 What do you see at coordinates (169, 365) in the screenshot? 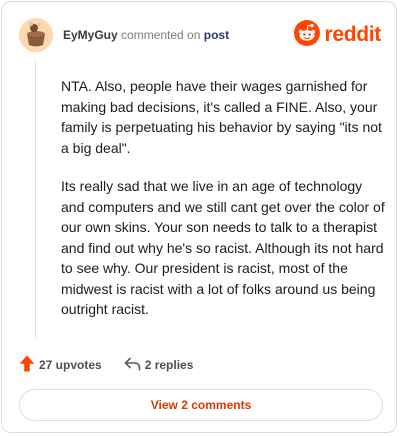
I see `reply-count: 2 replies` at bounding box center [169, 365].